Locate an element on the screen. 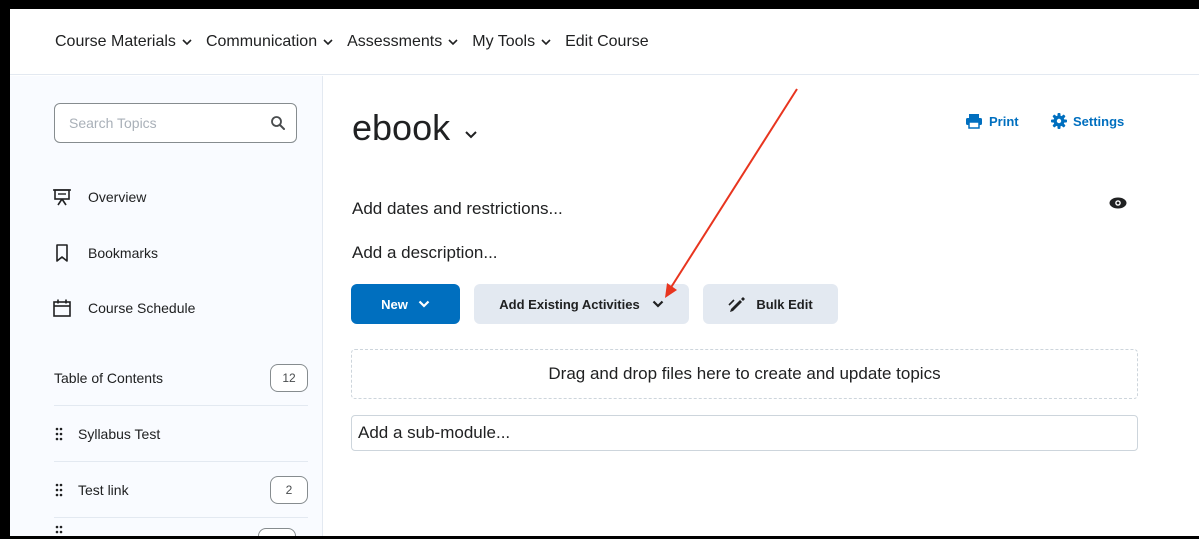 This screenshot has width=1199, height=539. sidebar-item-course-schedule: Course Schedule is located at coordinates (123, 308).